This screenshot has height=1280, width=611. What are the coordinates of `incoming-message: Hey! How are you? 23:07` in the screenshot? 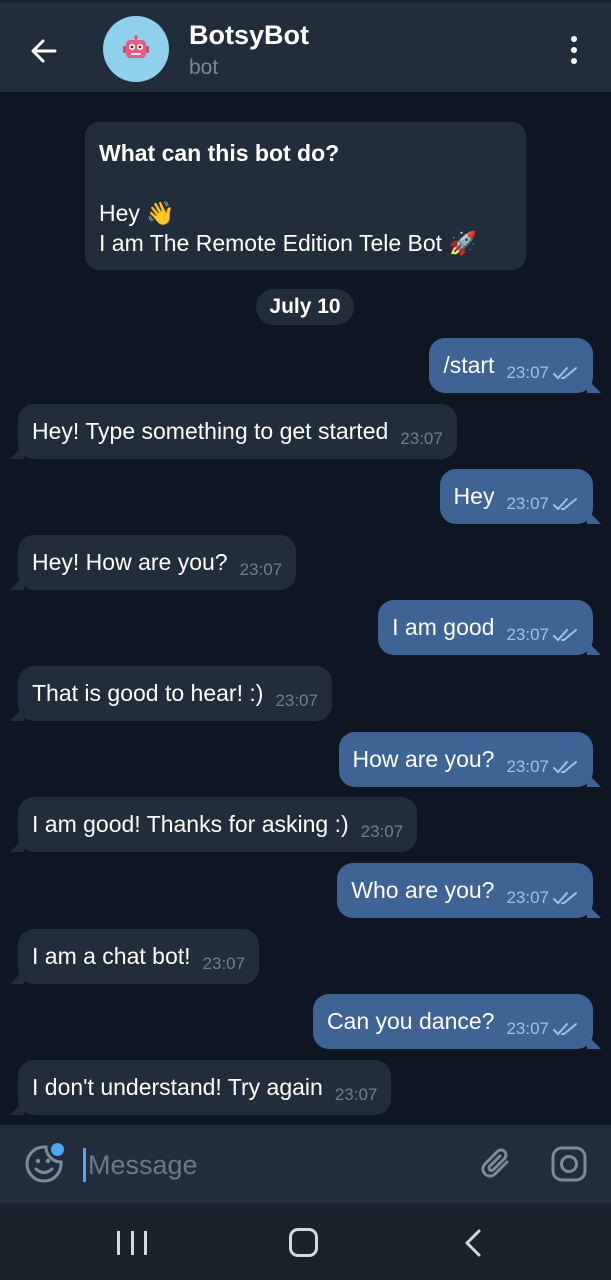 It's located at (153, 562).